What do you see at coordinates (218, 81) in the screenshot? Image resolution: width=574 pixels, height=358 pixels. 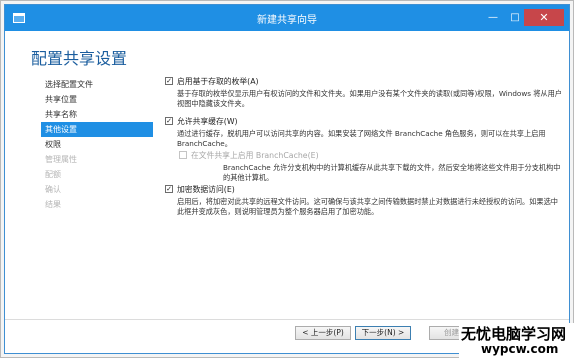 I see `access-based-enumeration-label: 启用基于存取的枚举(A)` at bounding box center [218, 81].